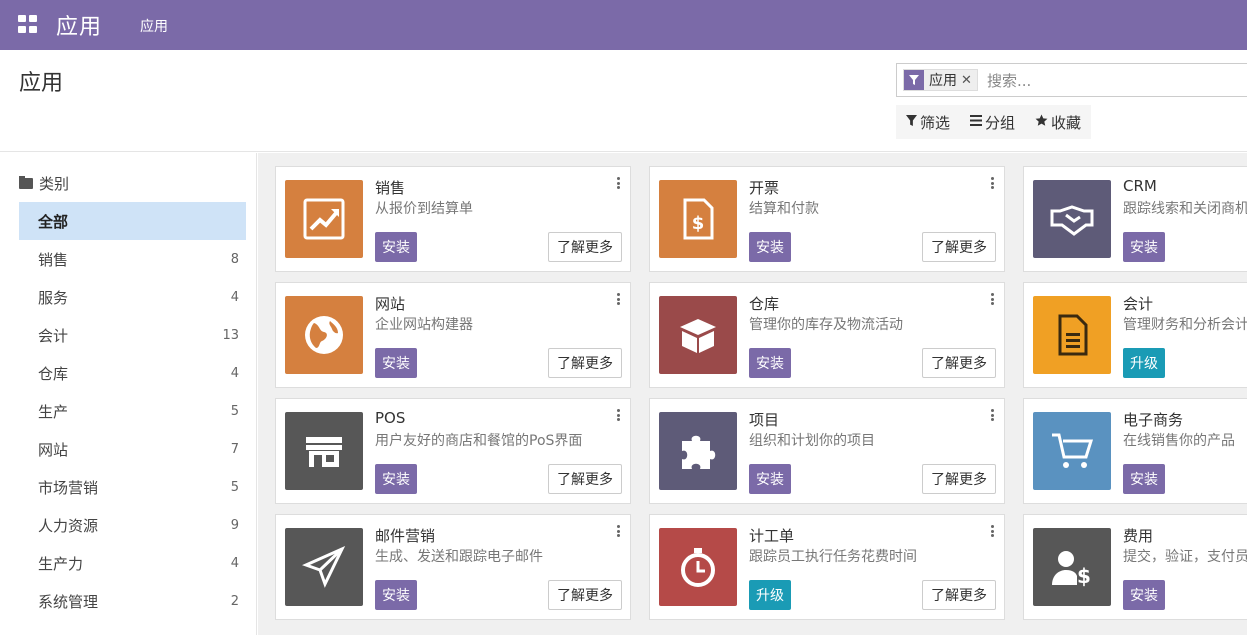 This screenshot has width=1247, height=635. What do you see at coordinates (1135, 567) in the screenshot?
I see `app-card: $ 费用提交，验证，支付员工费用安装` at bounding box center [1135, 567].